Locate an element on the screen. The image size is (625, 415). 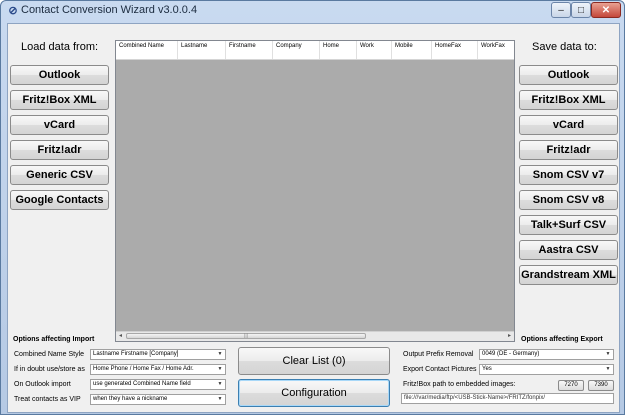
configuration-button: Configuration is located at coordinates (314, 393).